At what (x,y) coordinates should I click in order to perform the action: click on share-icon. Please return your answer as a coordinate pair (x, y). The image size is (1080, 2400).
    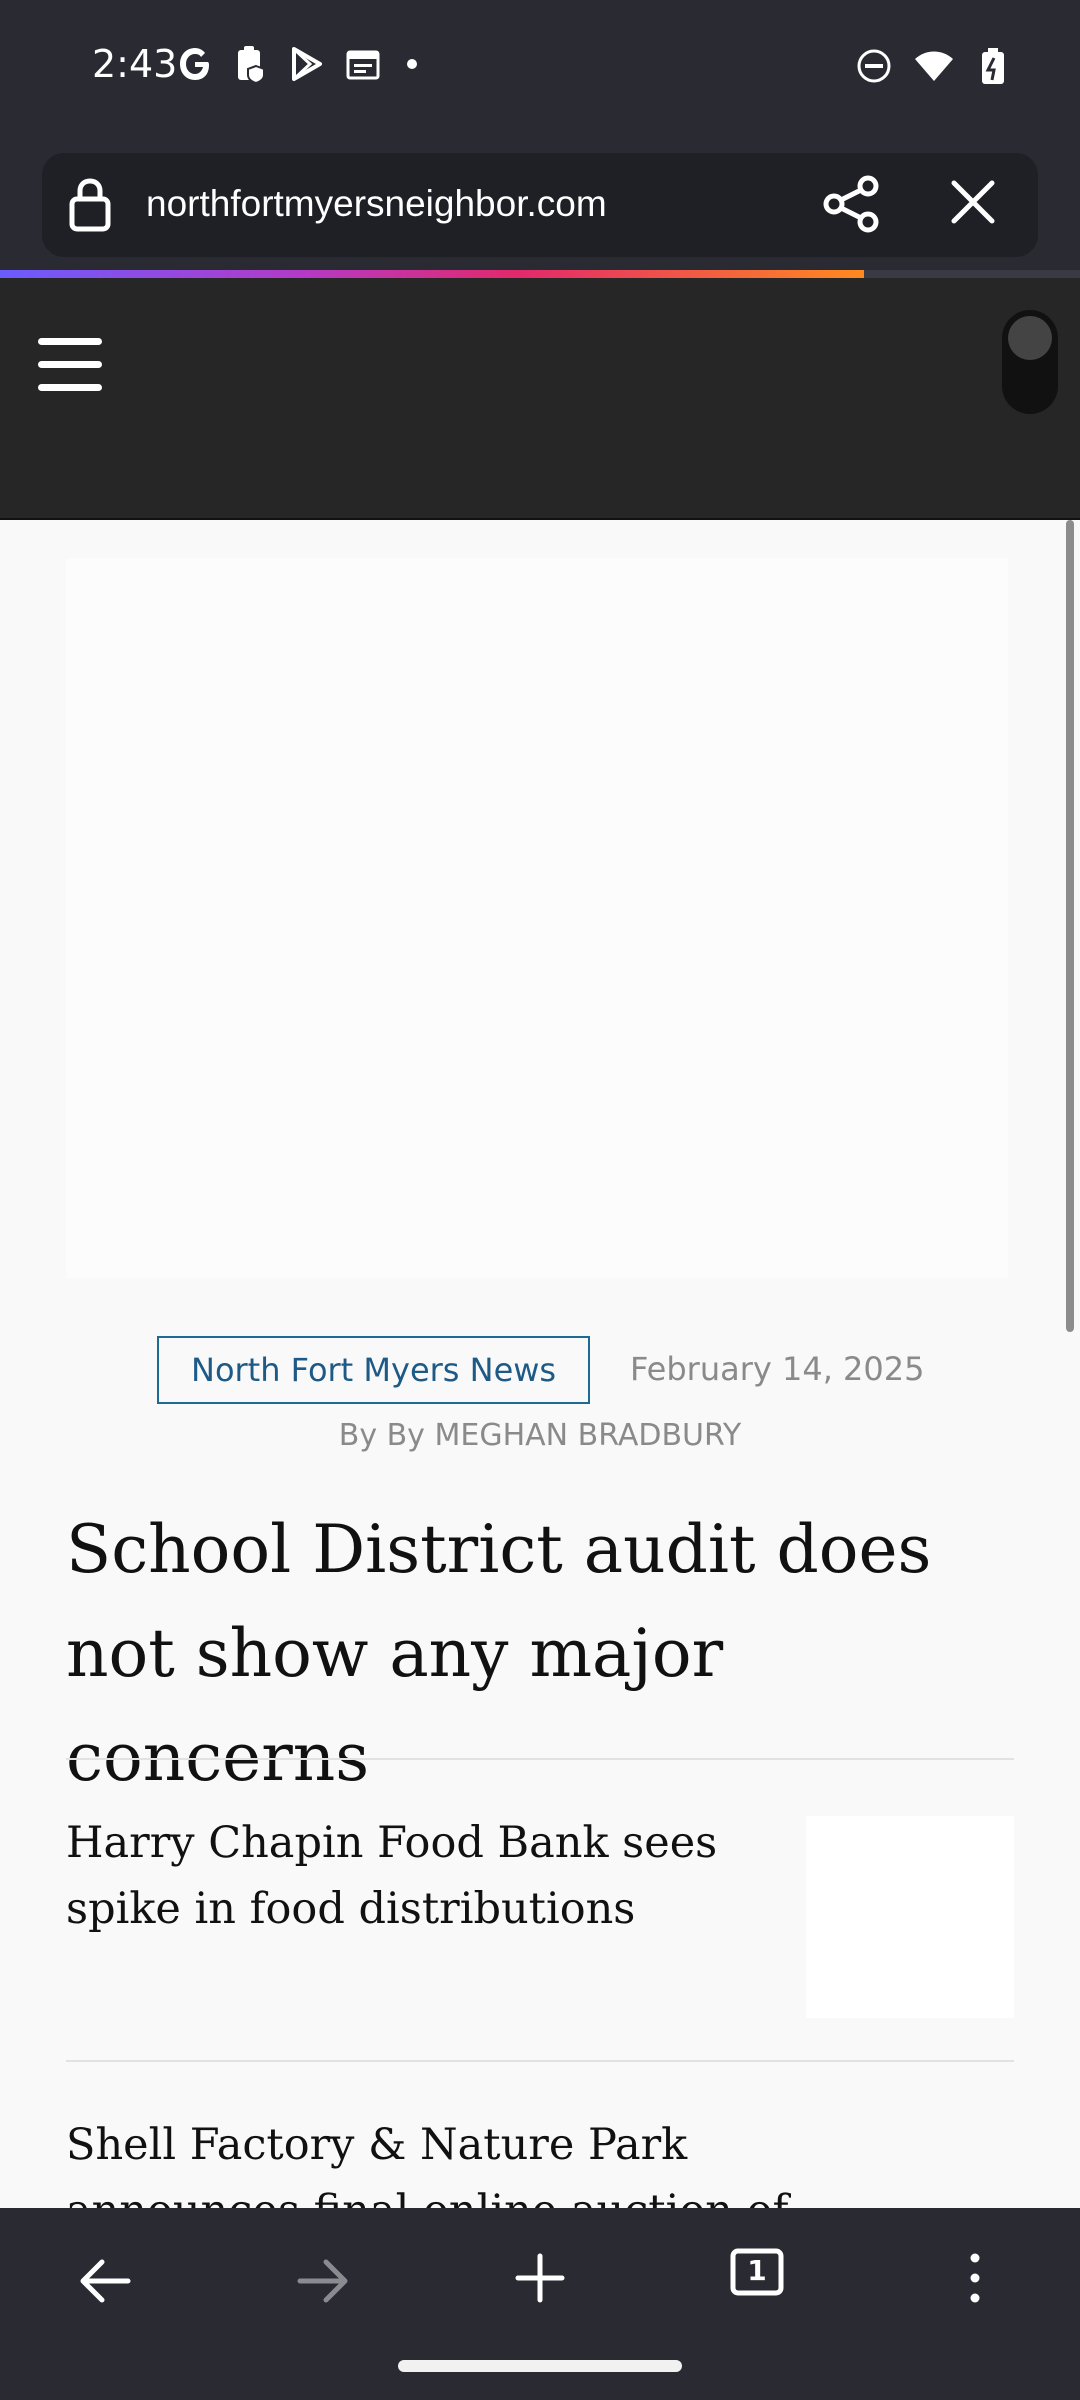
    Looking at the image, I should click on (852, 204).